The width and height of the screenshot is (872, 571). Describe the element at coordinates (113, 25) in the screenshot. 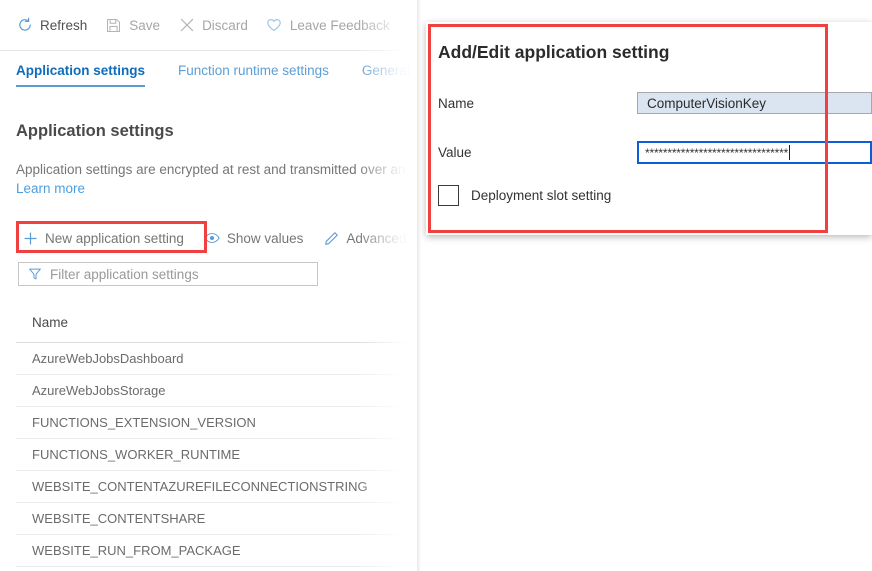

I see `save-icon` at that location.